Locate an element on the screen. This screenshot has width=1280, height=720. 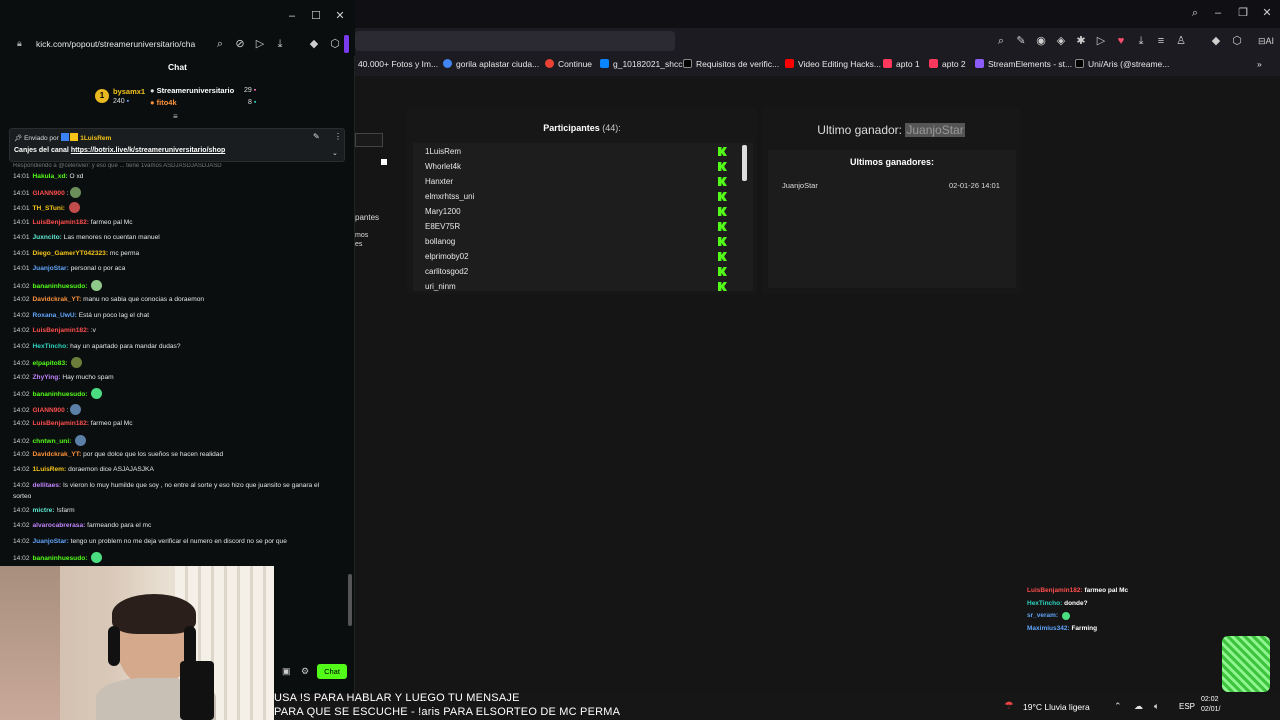
extension-icon: ✱ is located at coordinates (1081, 41).